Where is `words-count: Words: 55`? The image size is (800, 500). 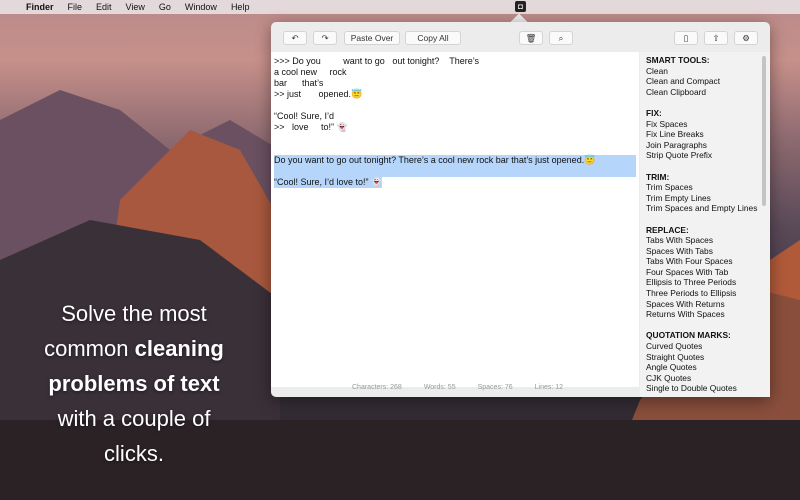 words-count: Words: 55 is located at coordinates (439, 387).